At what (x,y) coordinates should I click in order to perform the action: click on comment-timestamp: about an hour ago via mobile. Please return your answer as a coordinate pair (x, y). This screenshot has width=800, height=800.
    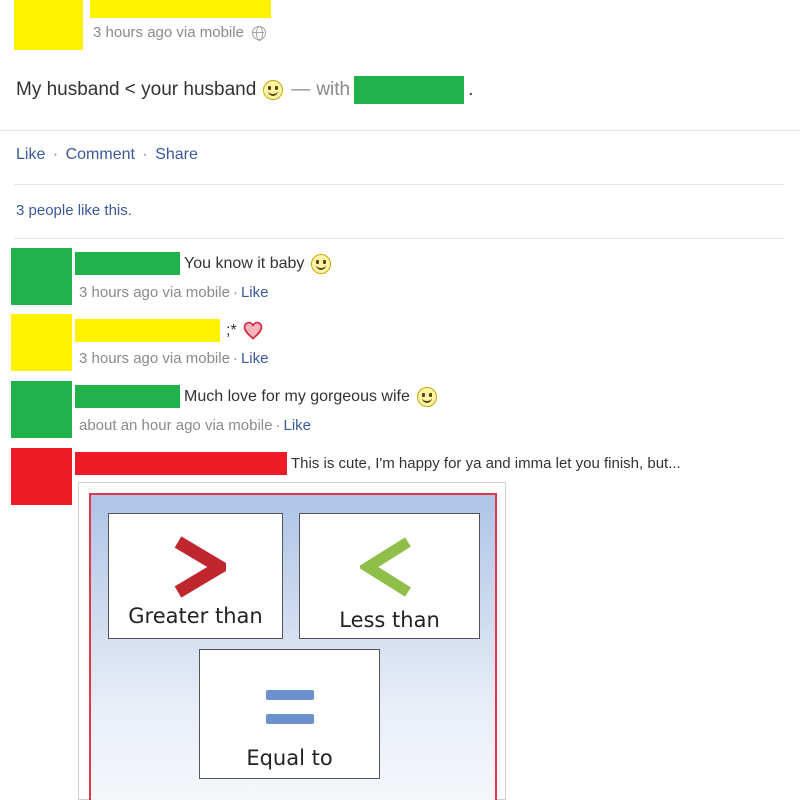
    Looking at the image, I should click on (175, 425).